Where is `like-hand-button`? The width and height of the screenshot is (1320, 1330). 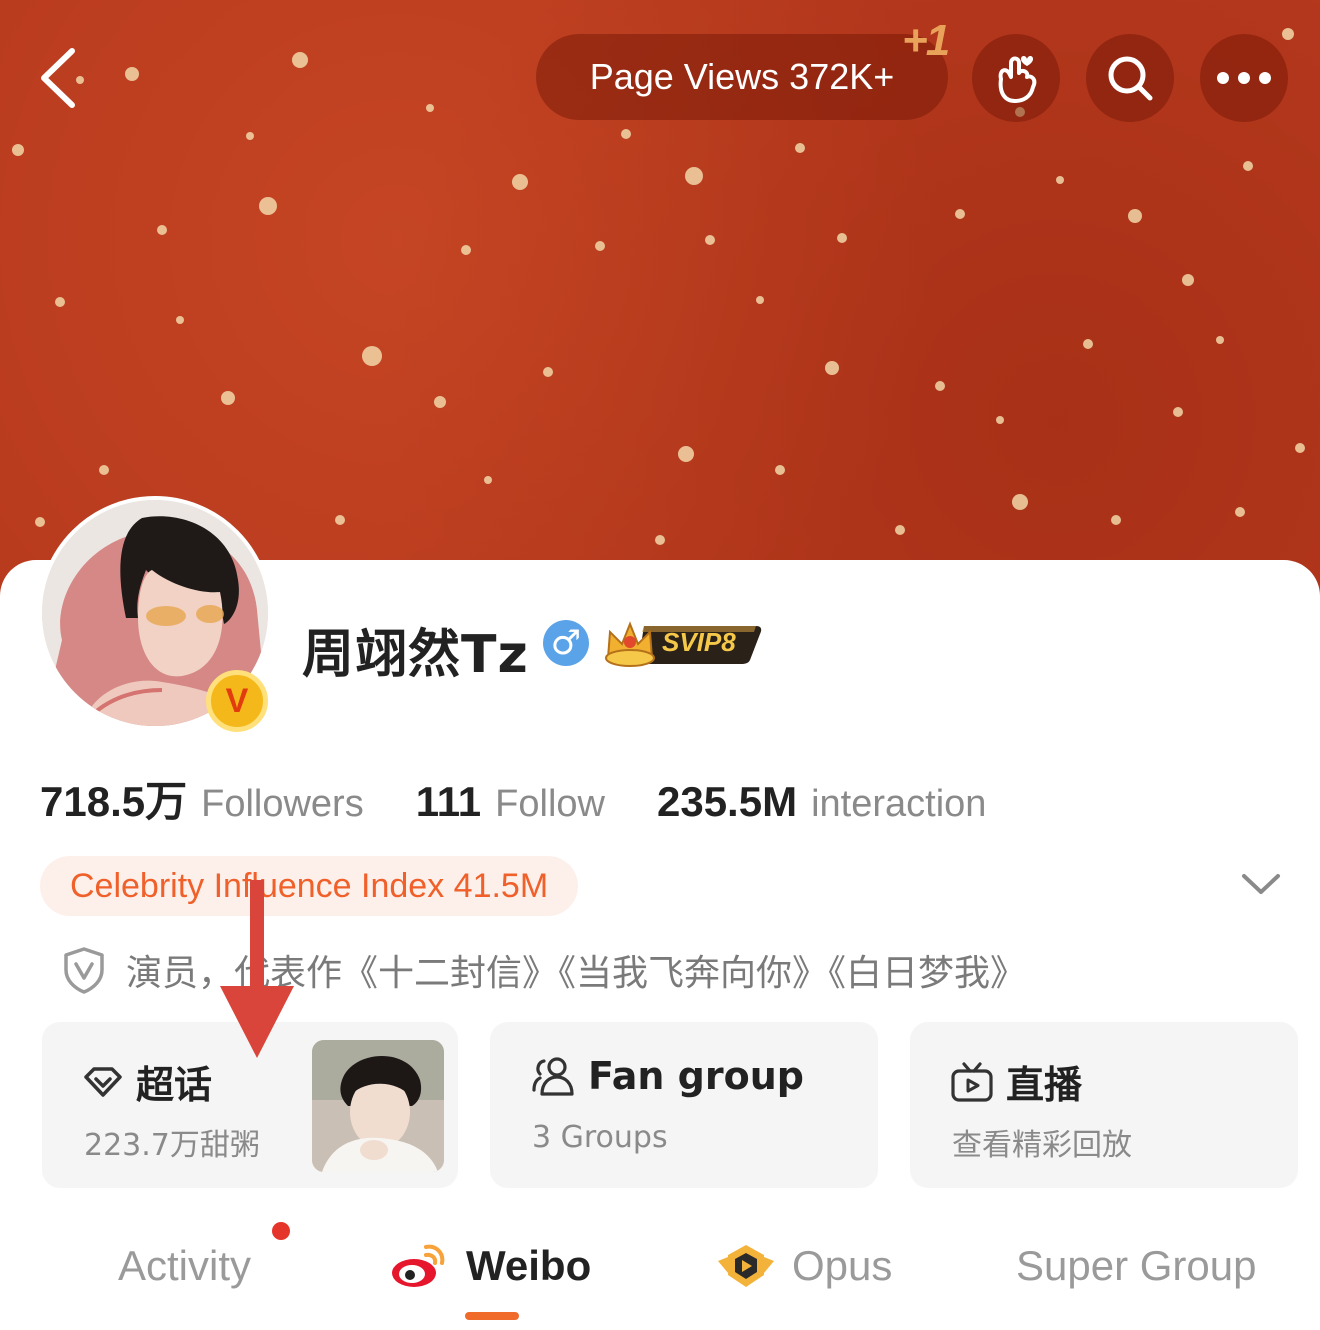 like-hand-button is located at coordinates (1016, 78).